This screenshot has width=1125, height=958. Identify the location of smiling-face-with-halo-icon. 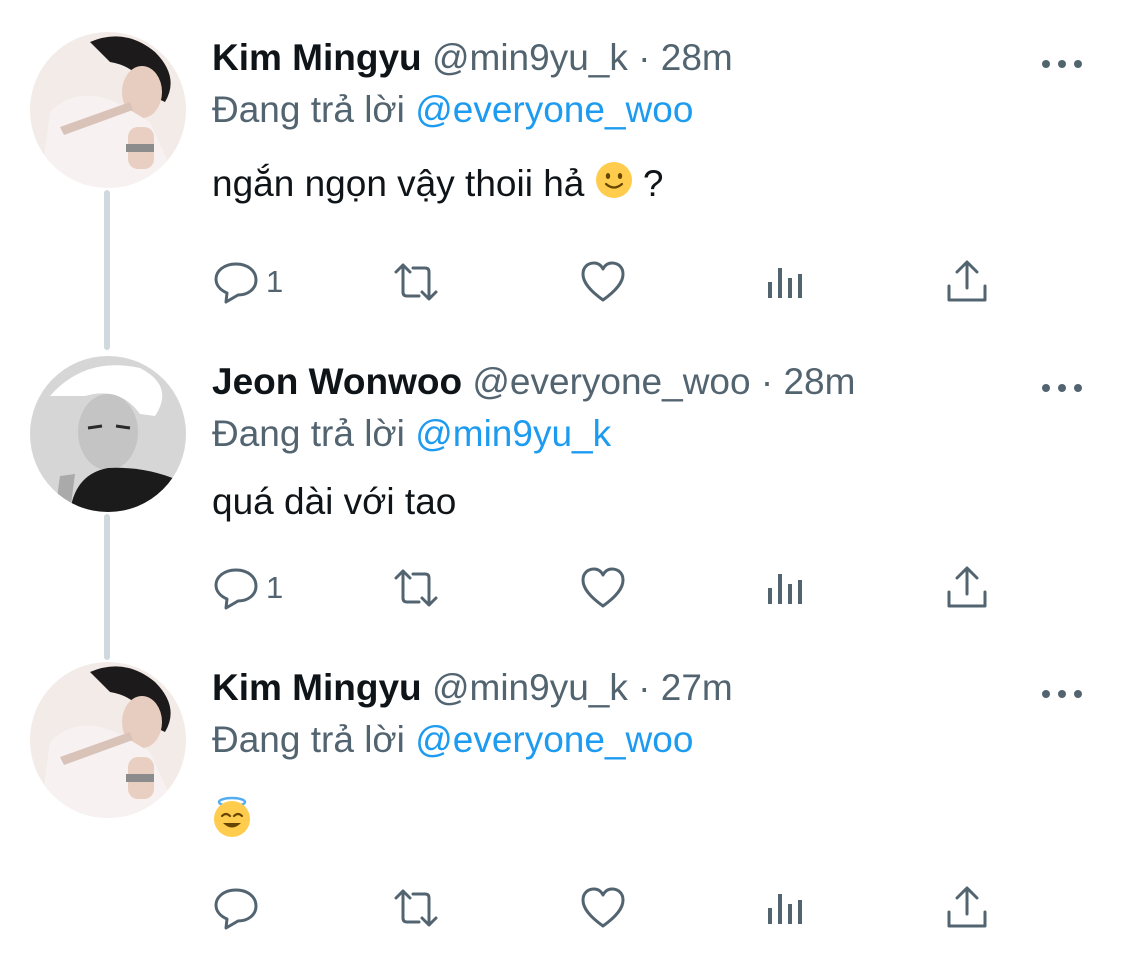
(232, 823).